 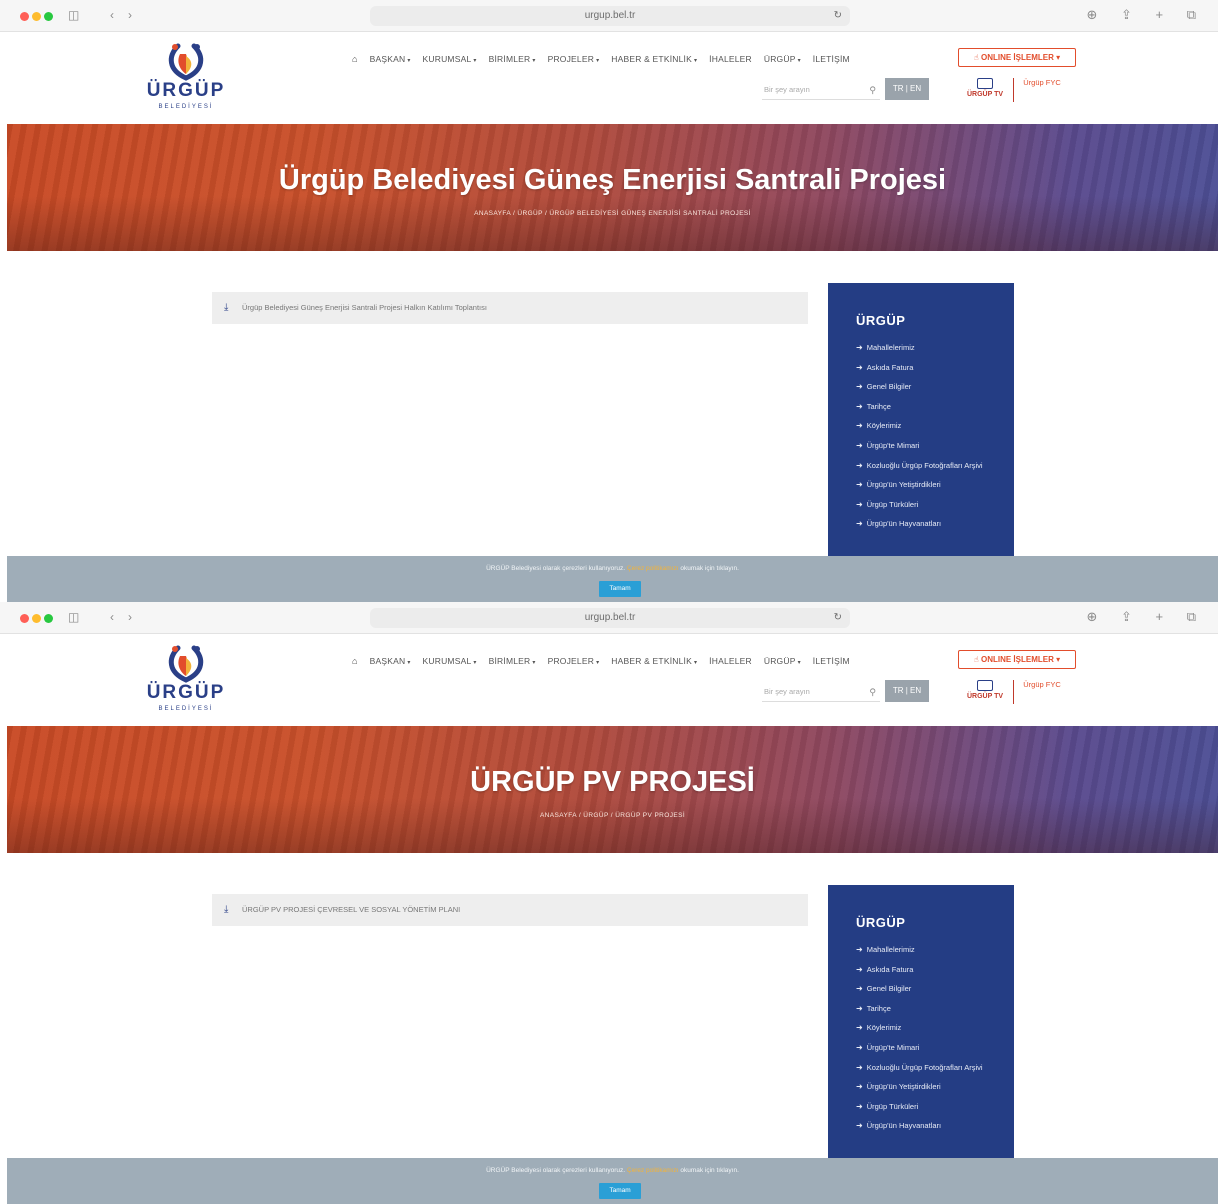 What do you see at coordinates (226, 909) in the screenshot?
I see `download-icon: ⤓` at bounding box center [226, 909].